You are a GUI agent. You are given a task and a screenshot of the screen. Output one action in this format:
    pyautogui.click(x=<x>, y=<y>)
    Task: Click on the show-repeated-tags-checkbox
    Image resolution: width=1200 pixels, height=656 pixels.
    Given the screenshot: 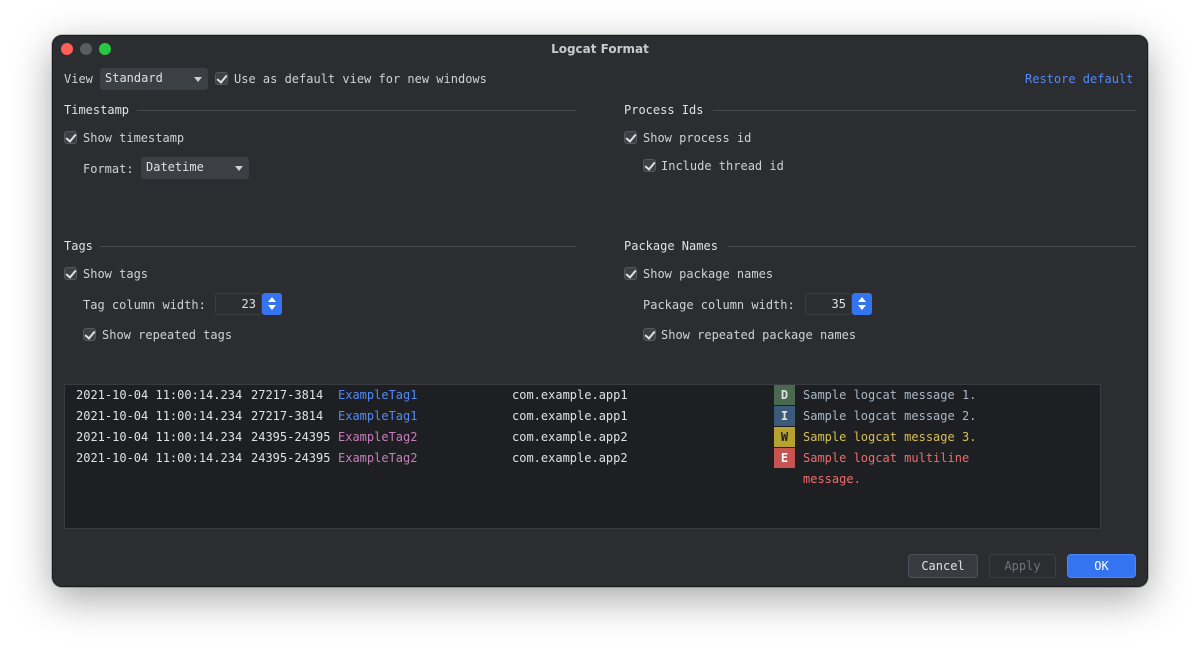 What is the action you would take?
    pyautogui.click(x=89, y=334)
    